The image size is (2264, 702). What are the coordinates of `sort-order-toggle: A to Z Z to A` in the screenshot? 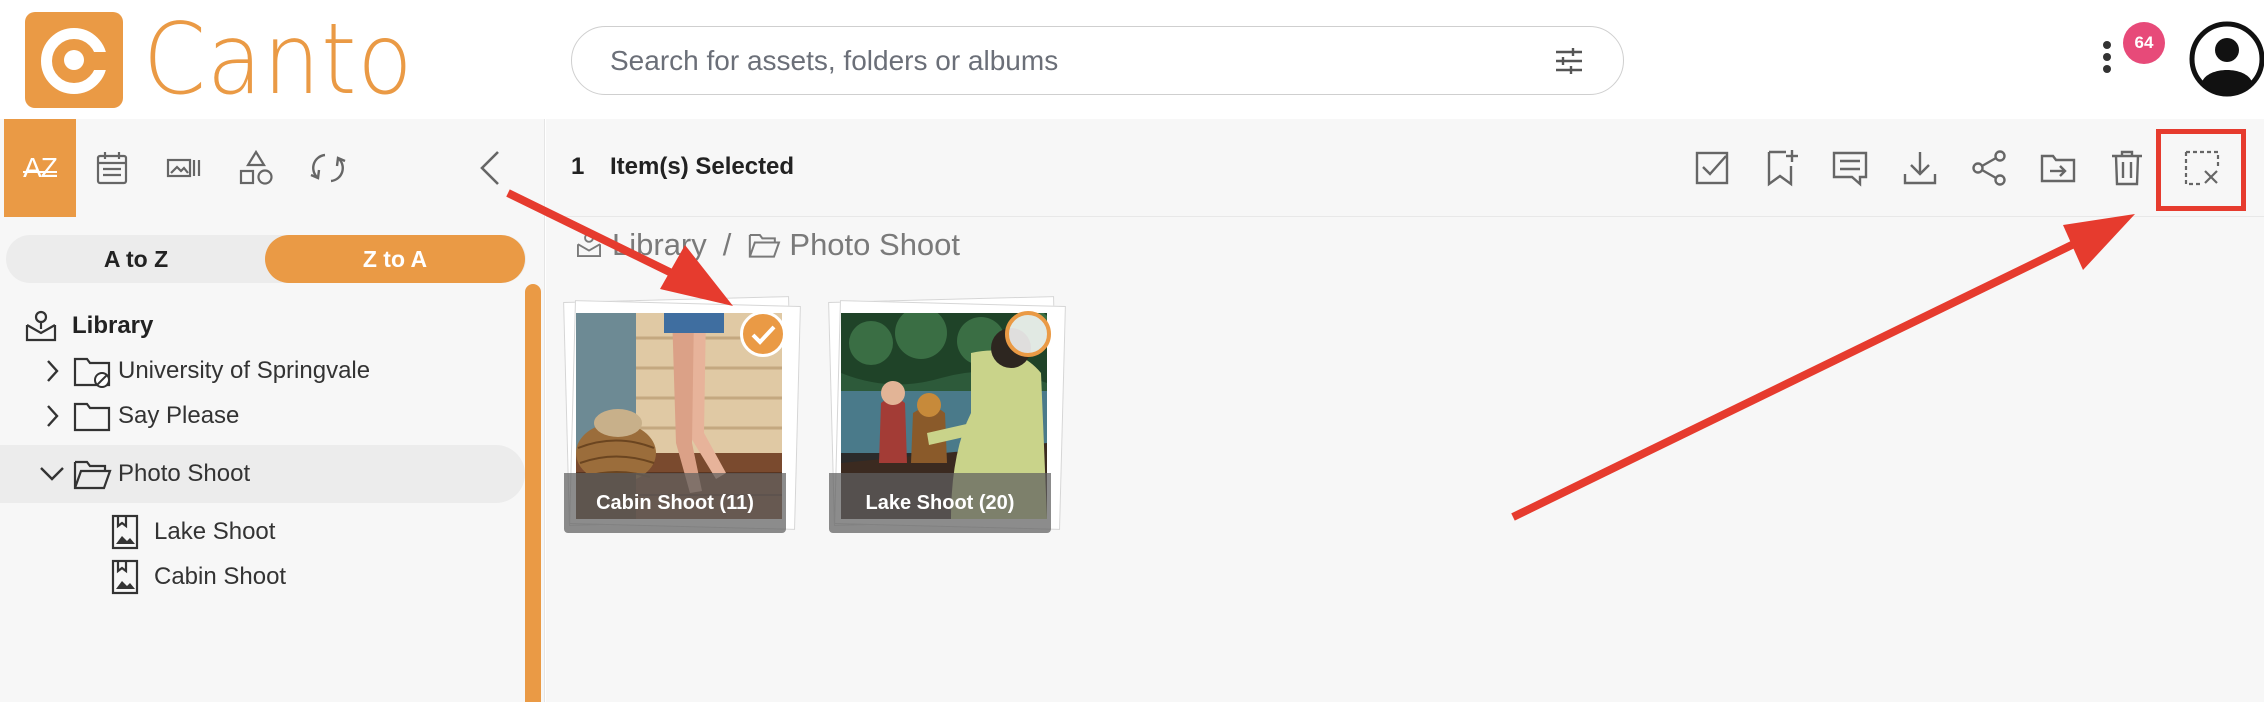 It's located at (266, 259).